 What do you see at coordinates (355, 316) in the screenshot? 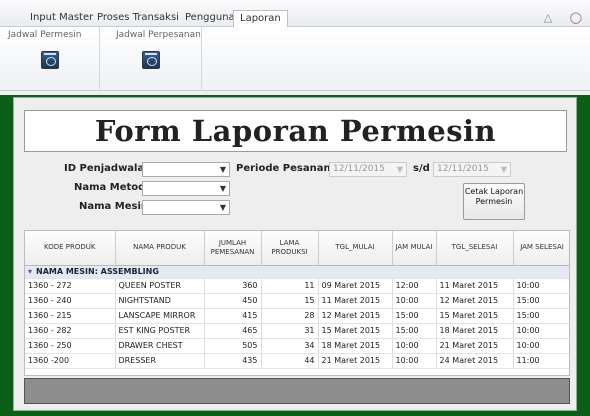
I see `cell-tgl-mulai: 12 Maret 2015` at bounding box center [355, 316].